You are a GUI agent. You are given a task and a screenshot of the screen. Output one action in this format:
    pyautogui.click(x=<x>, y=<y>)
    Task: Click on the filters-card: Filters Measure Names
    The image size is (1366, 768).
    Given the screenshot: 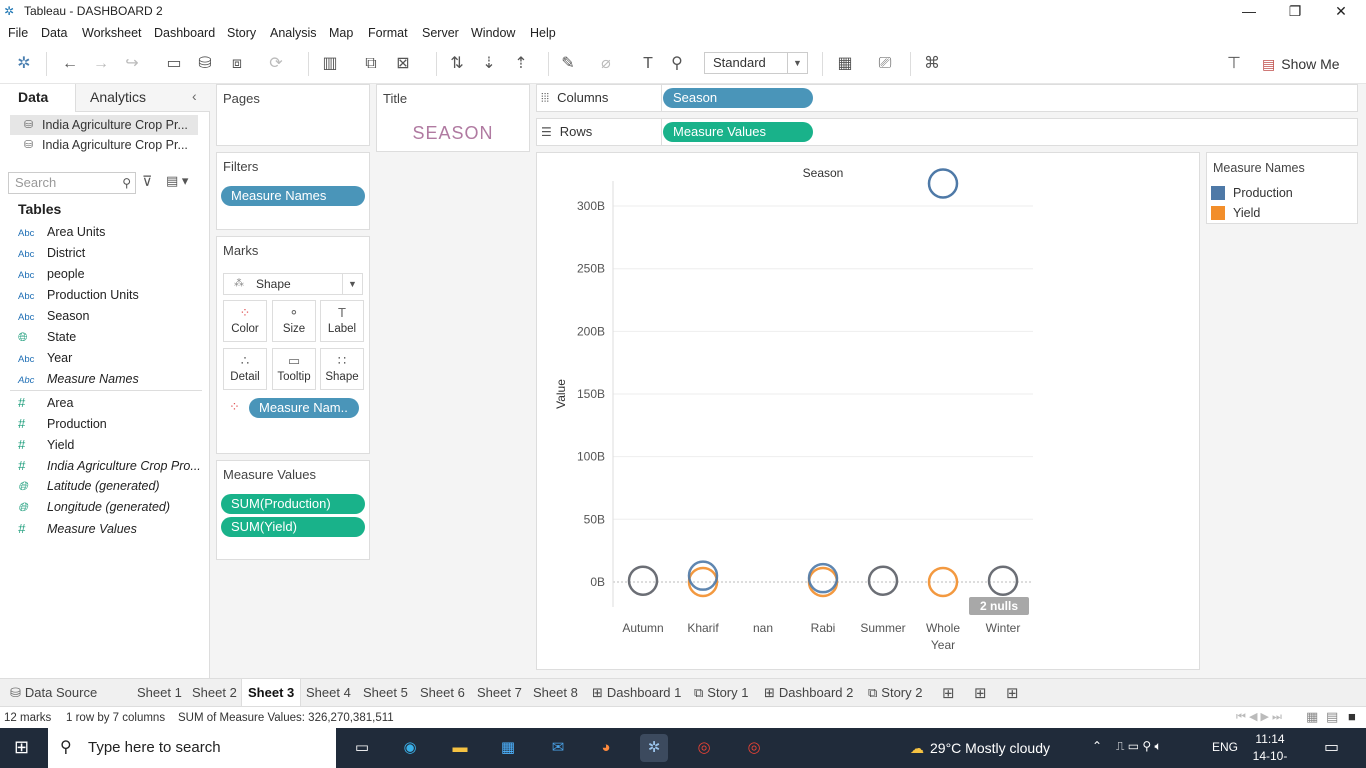 What is the action you would take?
    pyautogui.click(x=293, y=191)
    